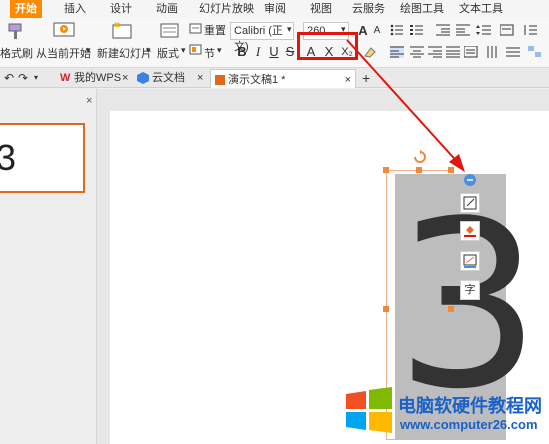 The width and height of the screenshot is (549, 444). Describe the element at coordinates (507, 30) in the screenshot. I see `paragraph-icon` at that location.